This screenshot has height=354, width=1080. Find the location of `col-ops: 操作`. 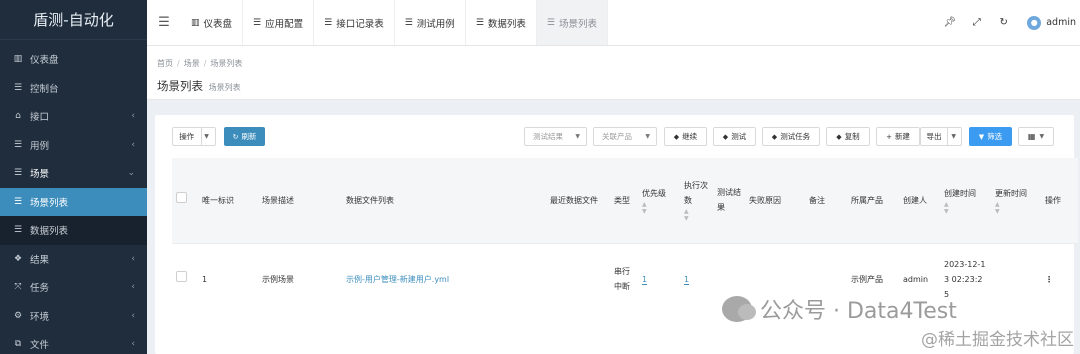

col-ops: 操作 is located at coordinates (1059, 200).